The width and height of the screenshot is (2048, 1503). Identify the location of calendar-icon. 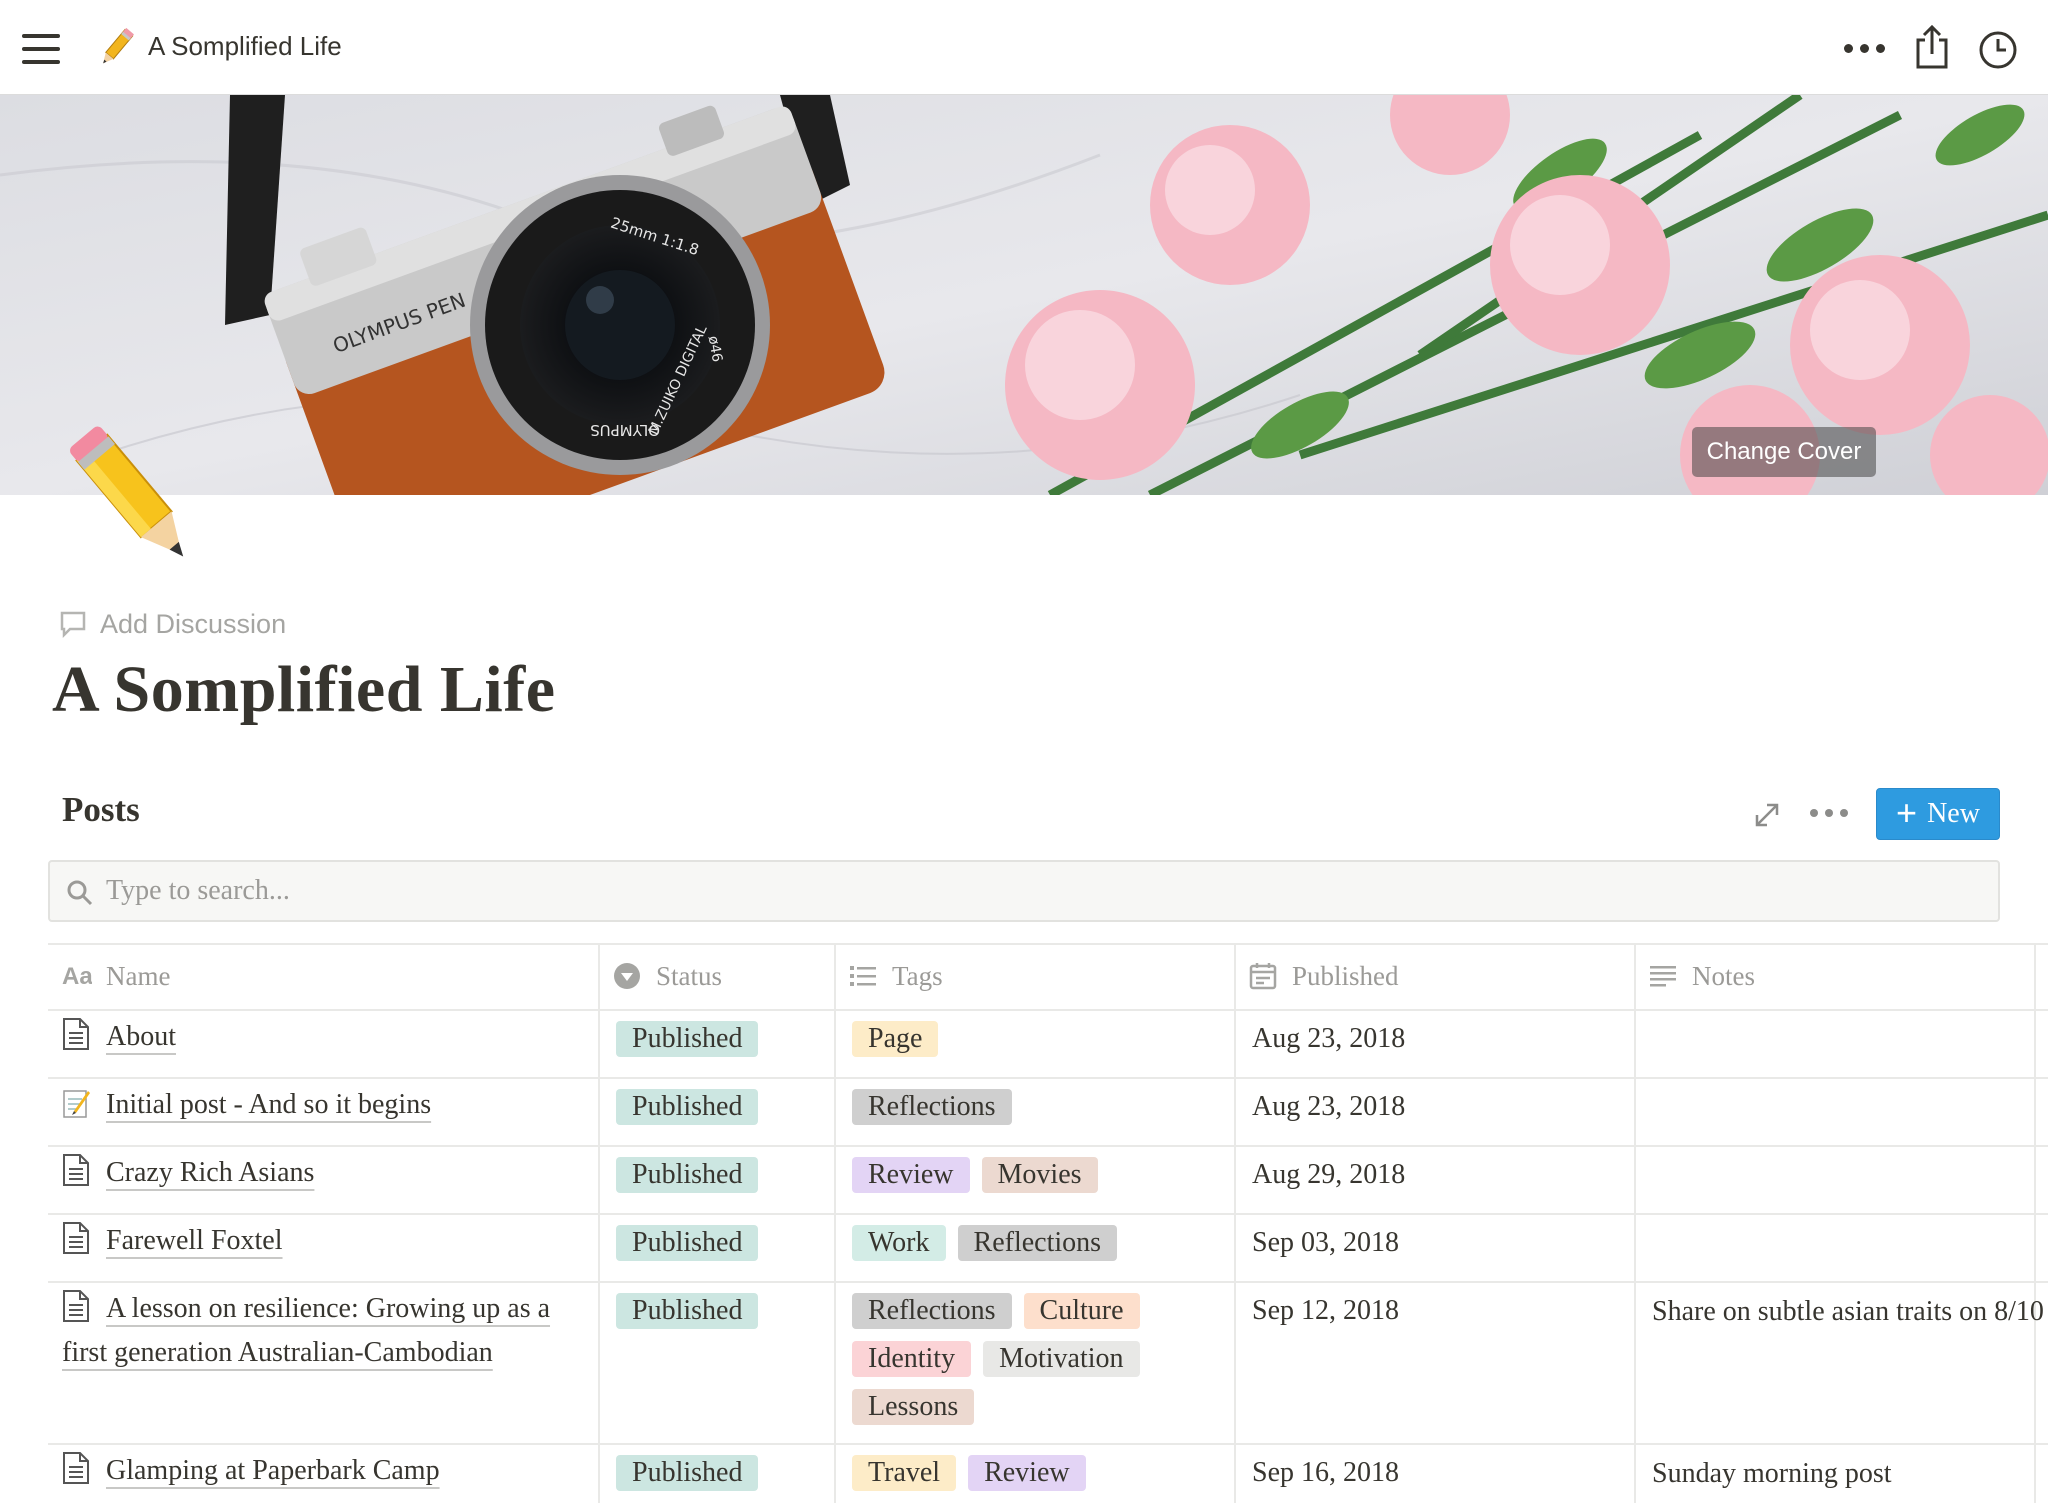
(1263, 976).